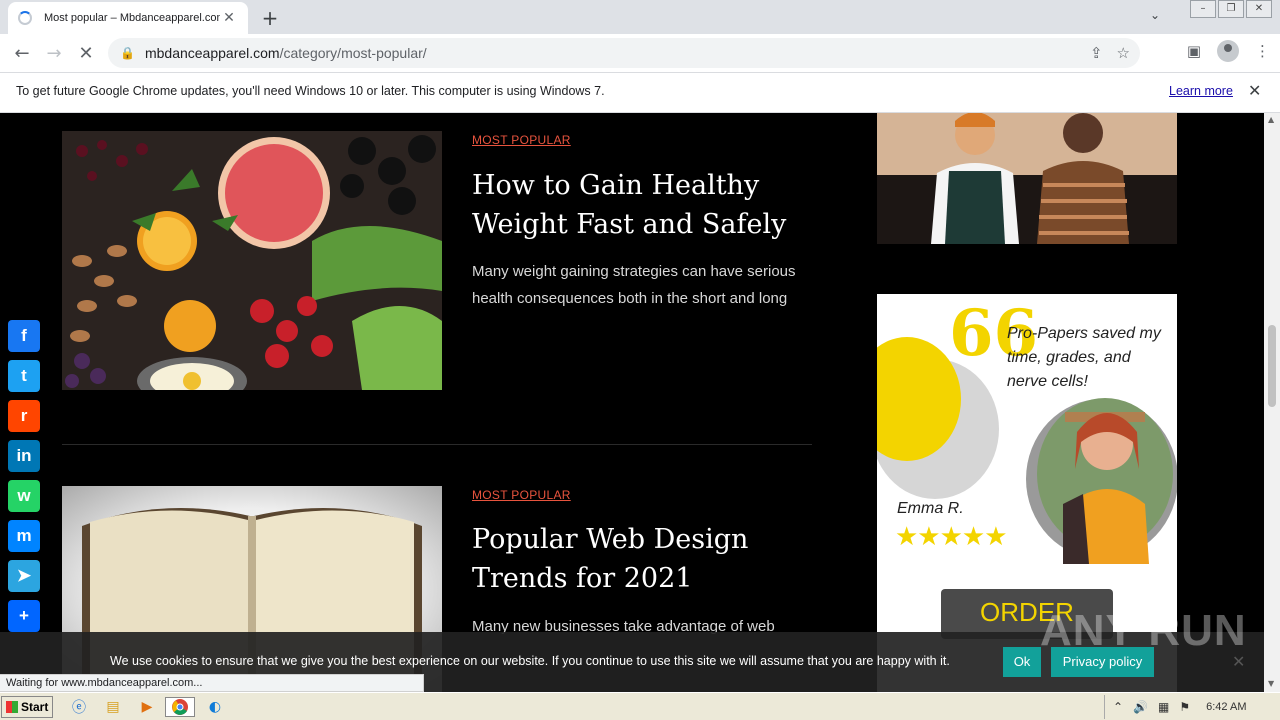 Image resolution: width=1280 pixels, height=720 pixels. I want to click on media-player-icon: ▶, so click(147, 707).